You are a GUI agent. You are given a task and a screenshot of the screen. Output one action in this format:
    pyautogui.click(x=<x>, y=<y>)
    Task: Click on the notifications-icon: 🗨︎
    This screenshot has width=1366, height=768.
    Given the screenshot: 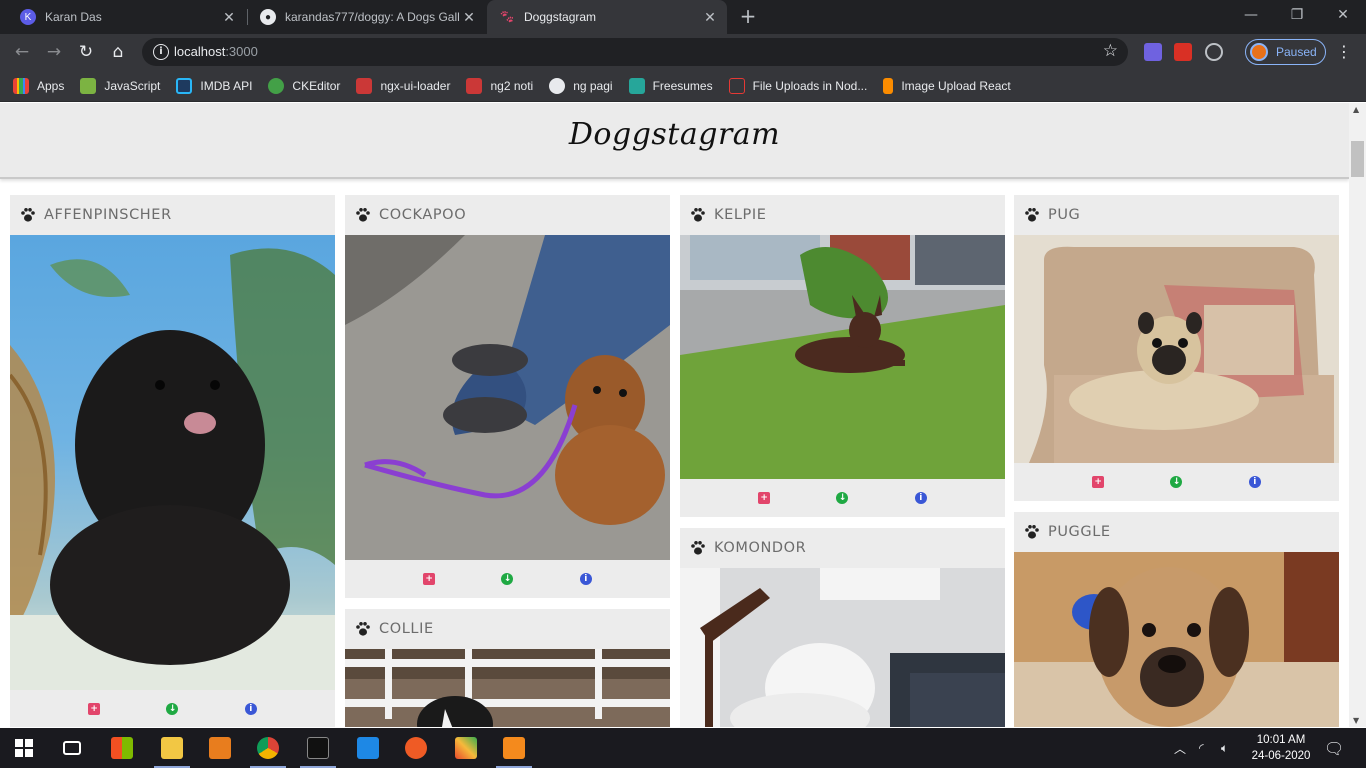 What is the action you would take?
    pyautogui.click(x=1334, y=748)
    